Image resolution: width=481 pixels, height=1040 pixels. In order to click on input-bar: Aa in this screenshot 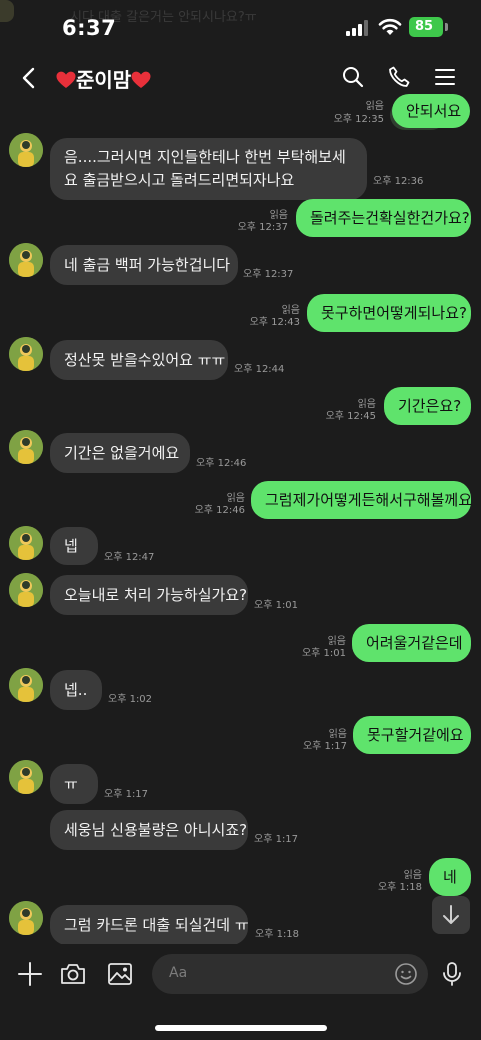, I will do `click(240, 992)`.